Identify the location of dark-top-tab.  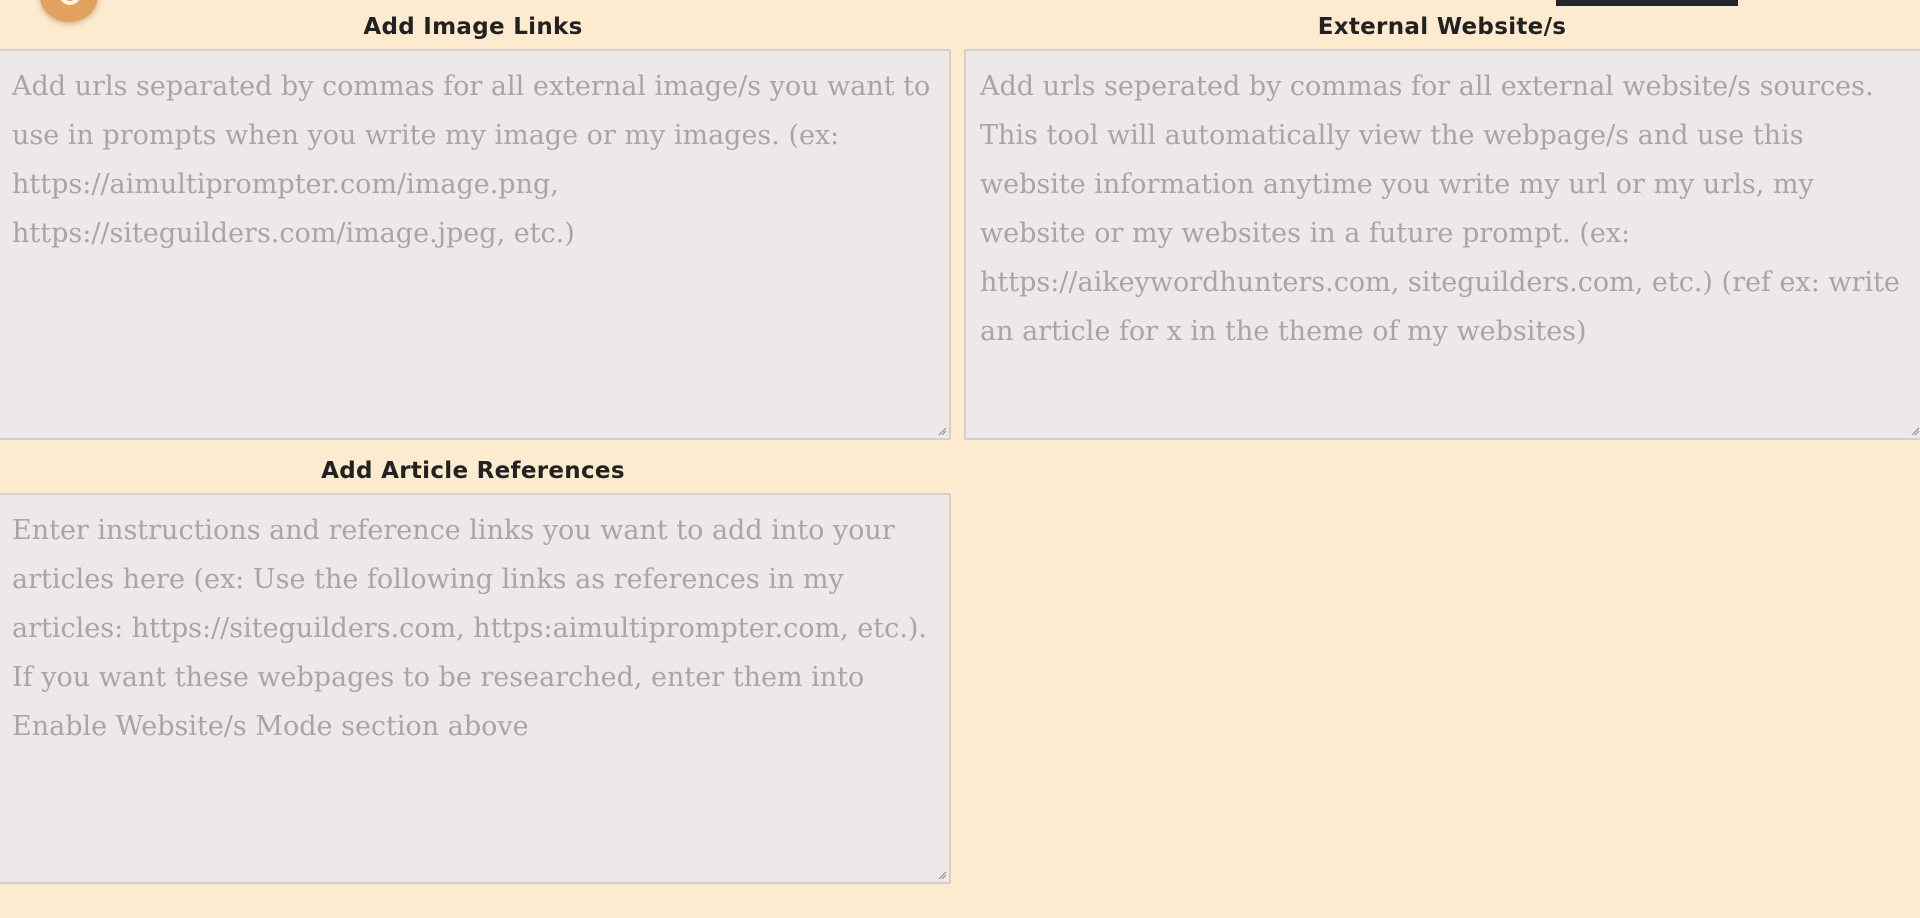
(1647, 3).